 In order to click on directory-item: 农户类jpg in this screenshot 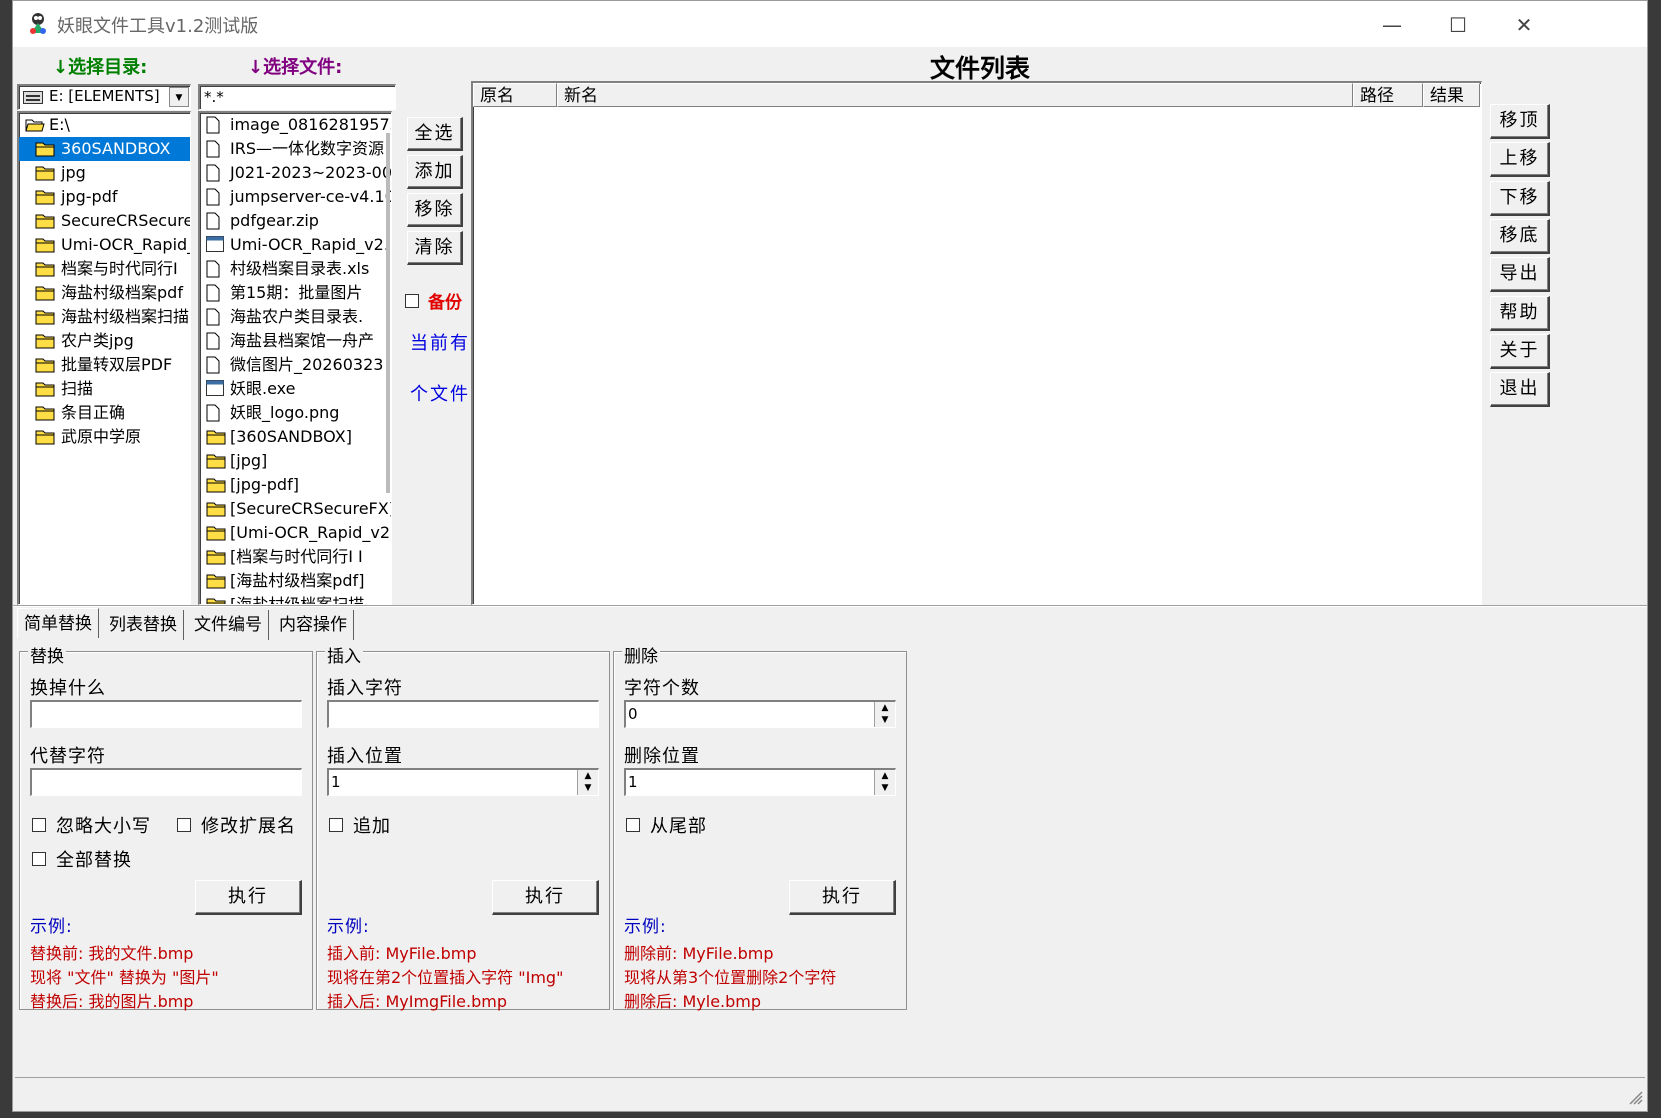, I will do `click(104, 341)`.